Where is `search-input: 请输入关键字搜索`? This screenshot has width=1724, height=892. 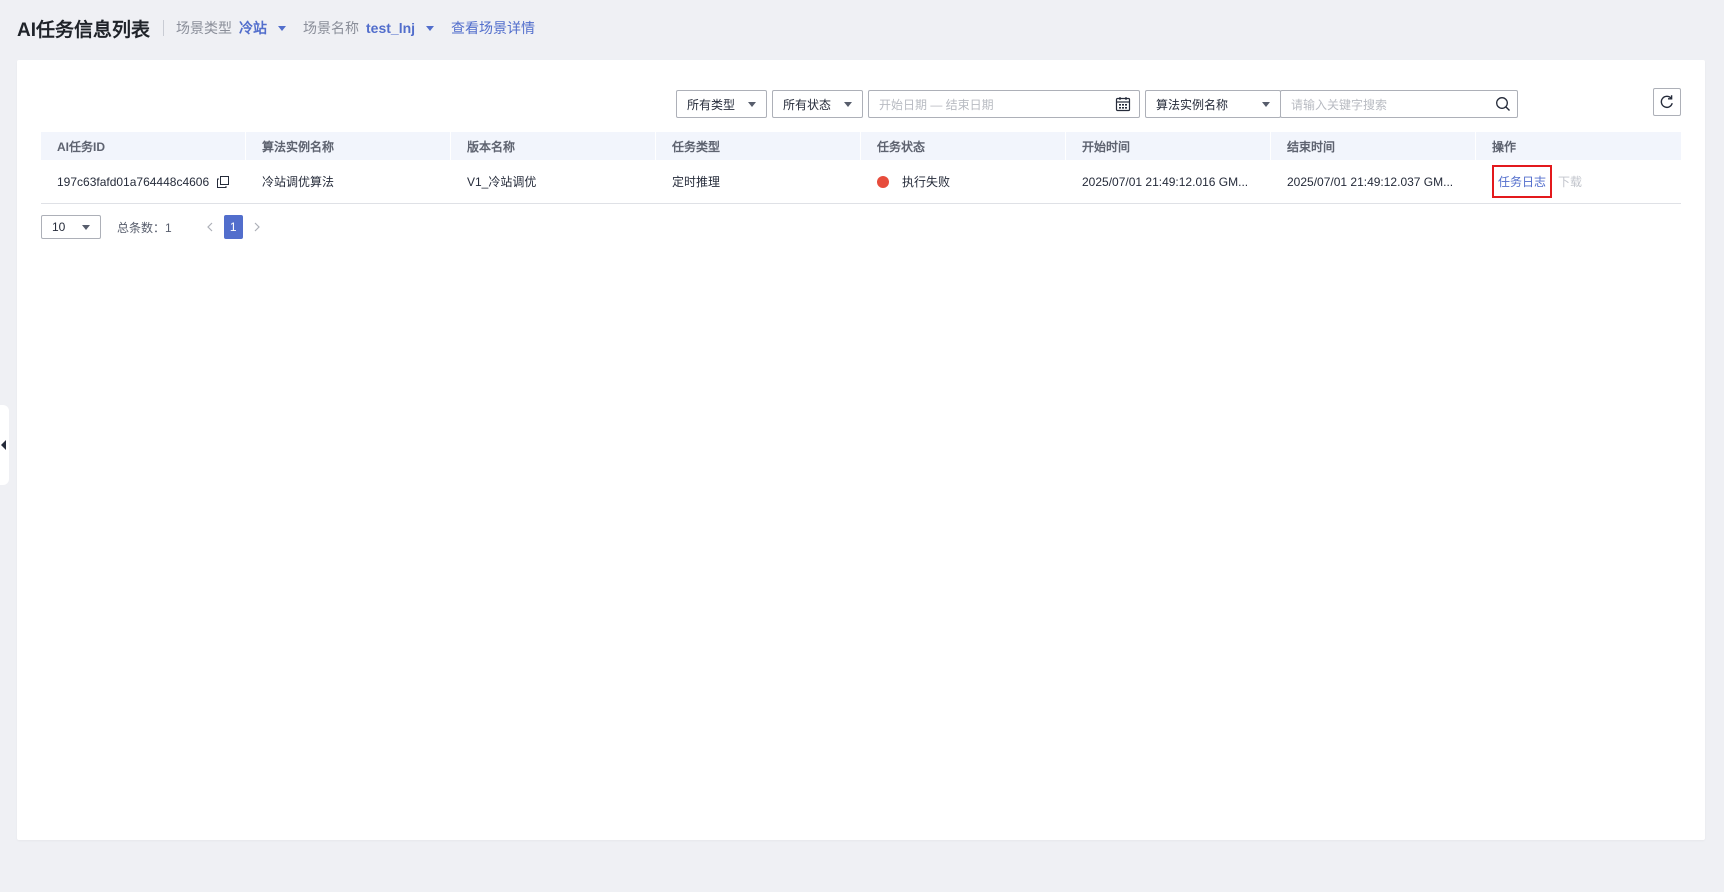
search-input: 请输入关键字搜索 is located at coordinates (1399, 104).